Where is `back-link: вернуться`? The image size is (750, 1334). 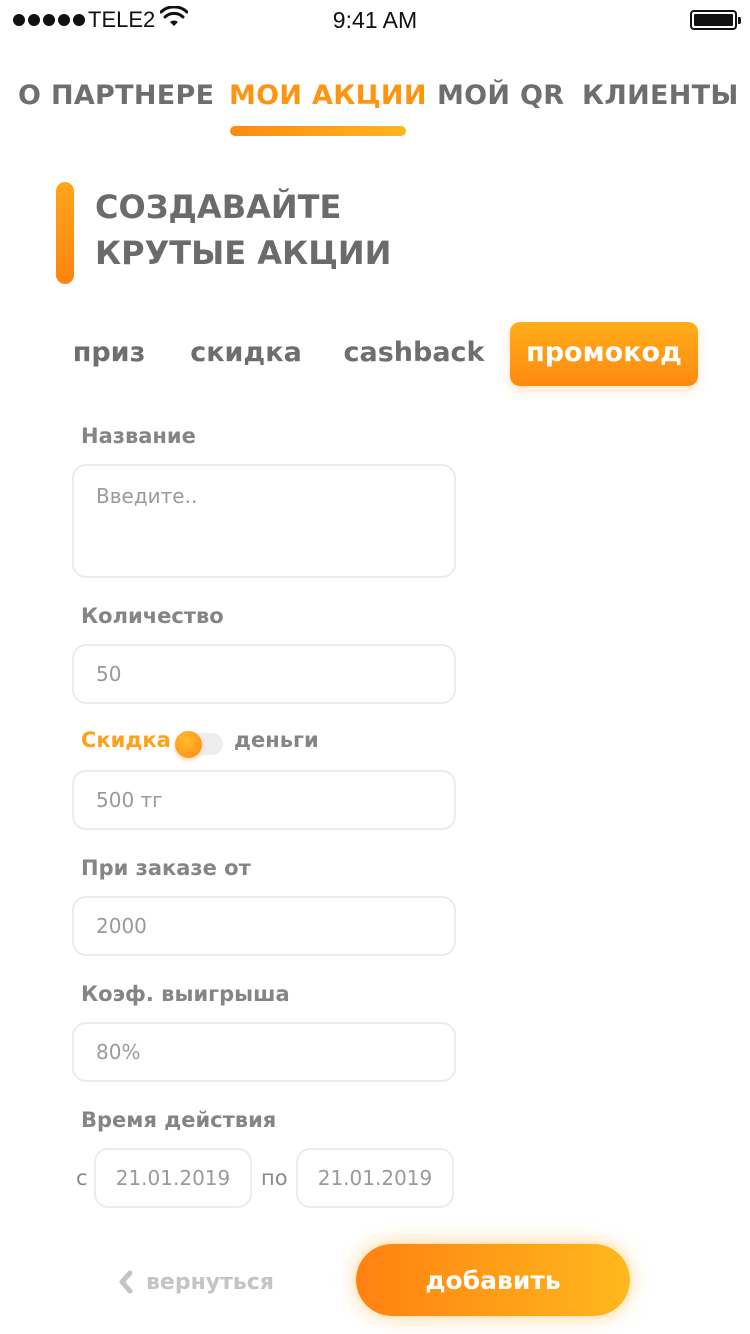 back-link: вернуться is located at coordinates (196, 1282).